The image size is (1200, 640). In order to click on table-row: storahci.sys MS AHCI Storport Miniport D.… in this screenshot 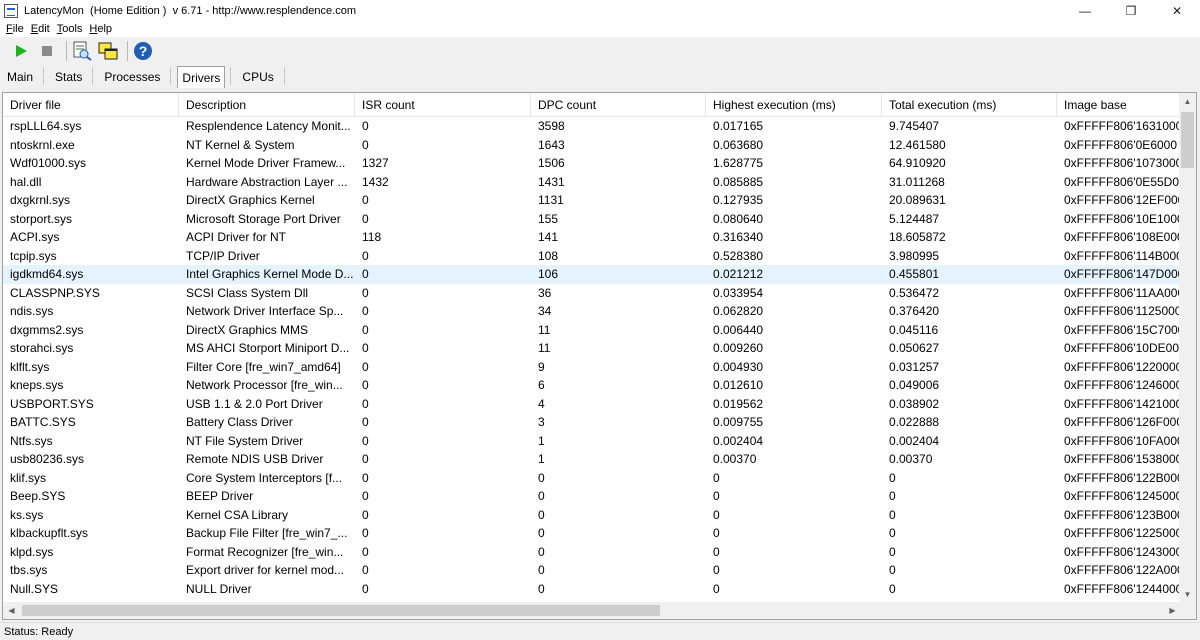, I will do `click(595, 348)`.